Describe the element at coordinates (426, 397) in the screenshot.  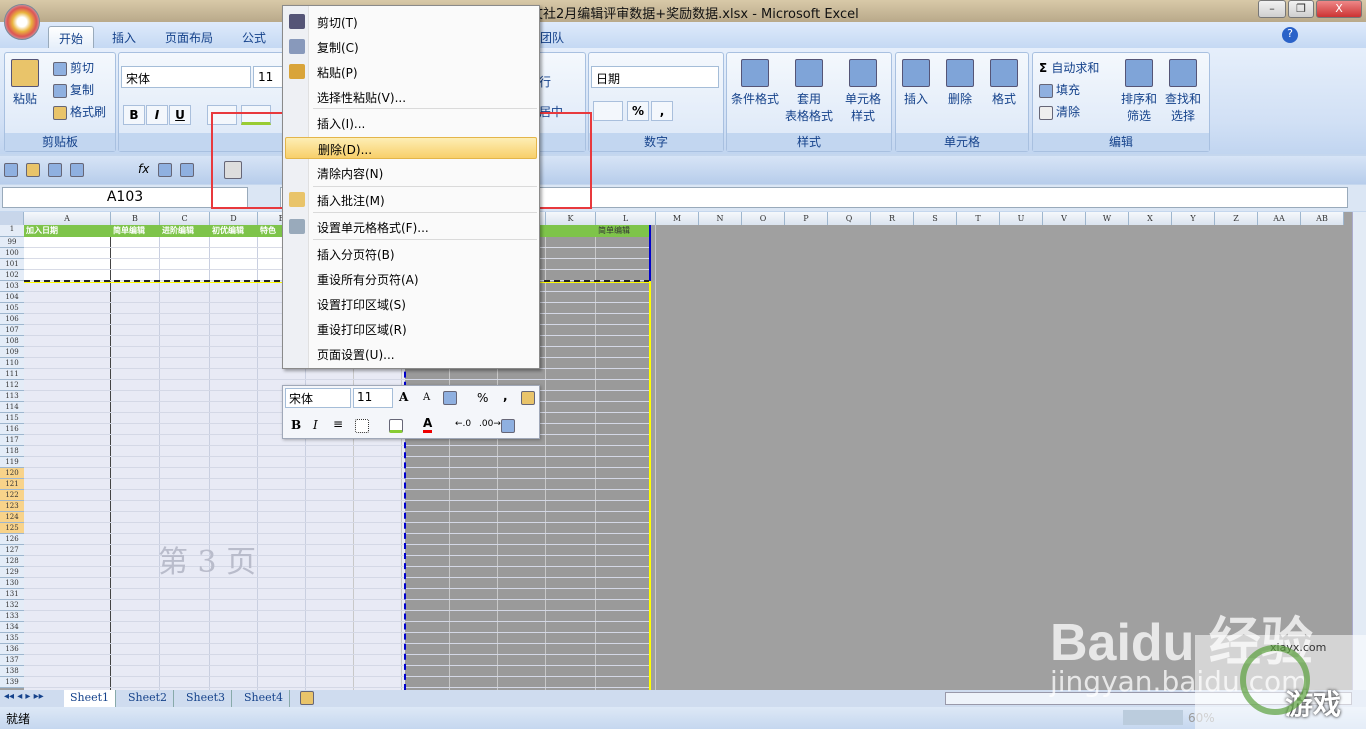
I see `shrink-font-button: A` at that location.